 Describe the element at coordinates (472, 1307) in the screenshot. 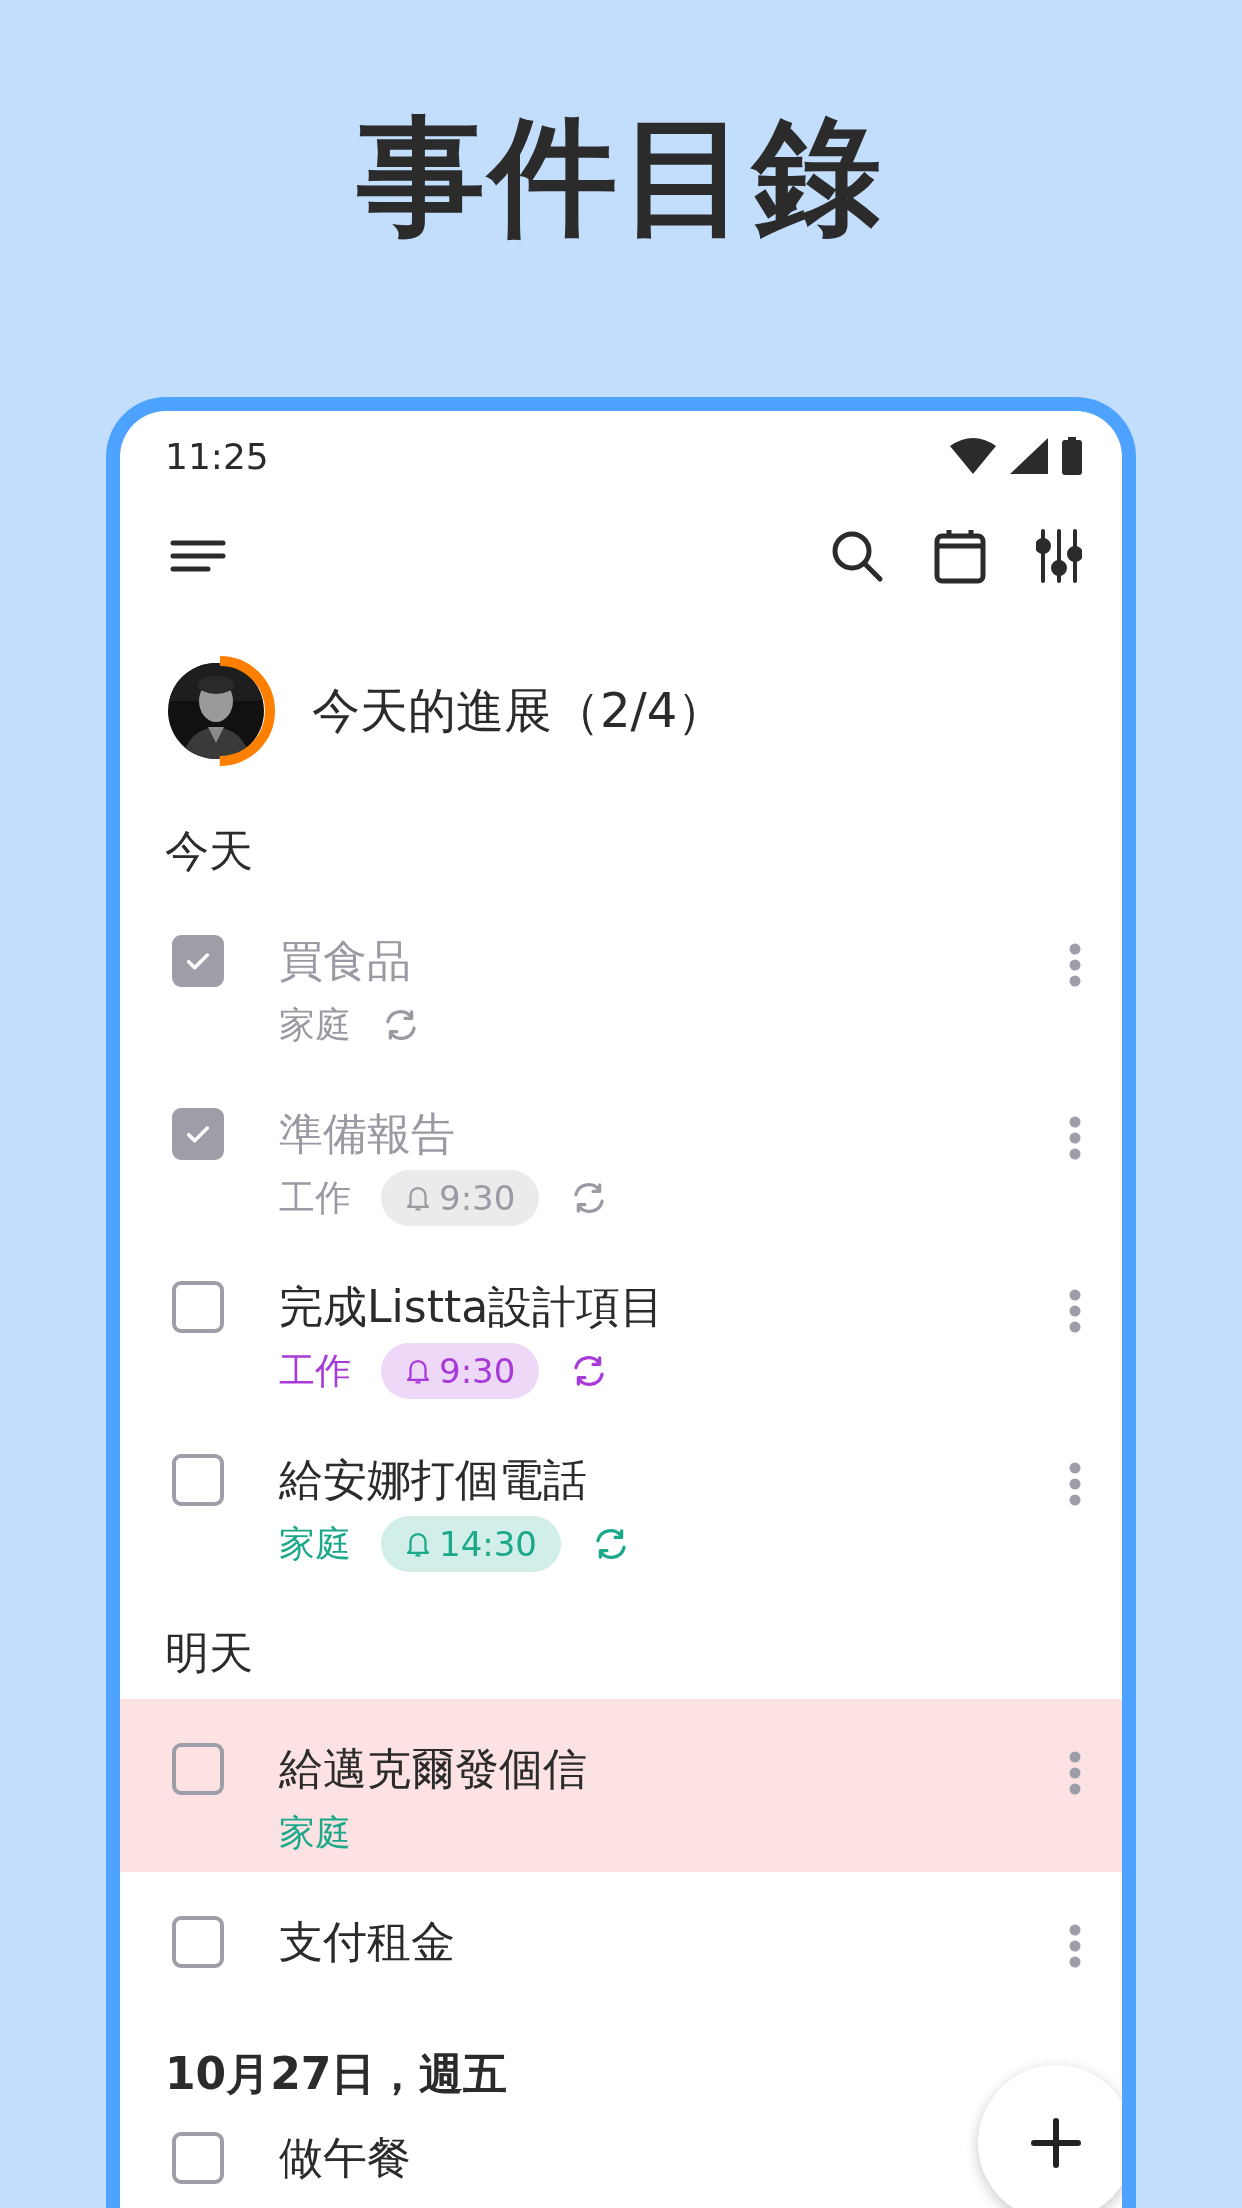

I see `task-title: 完成Listta設計項目` at that location.